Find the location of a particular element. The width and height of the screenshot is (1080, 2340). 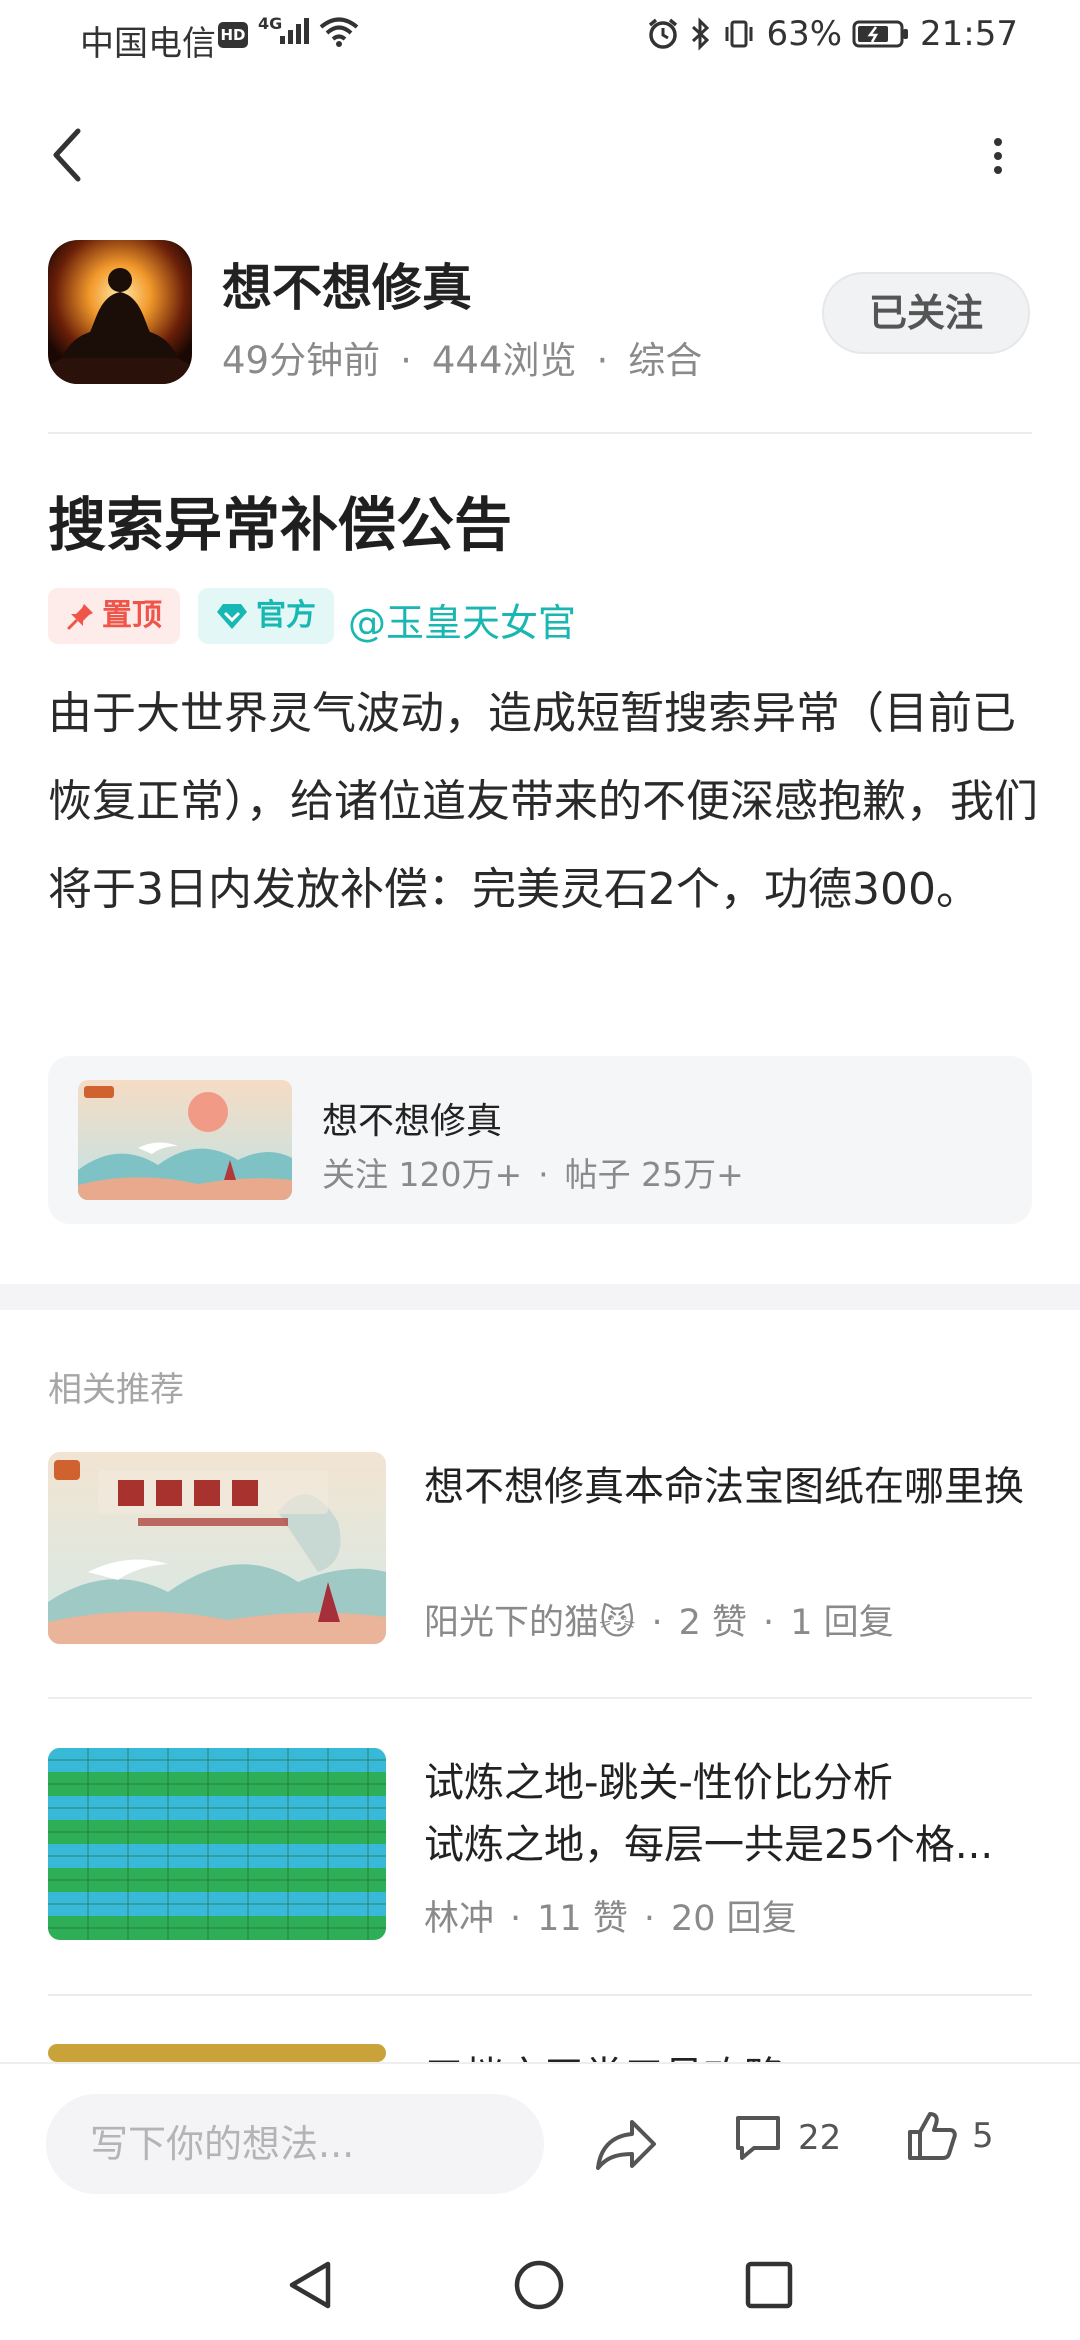

share-icon is located at coordinates (626, 2144).